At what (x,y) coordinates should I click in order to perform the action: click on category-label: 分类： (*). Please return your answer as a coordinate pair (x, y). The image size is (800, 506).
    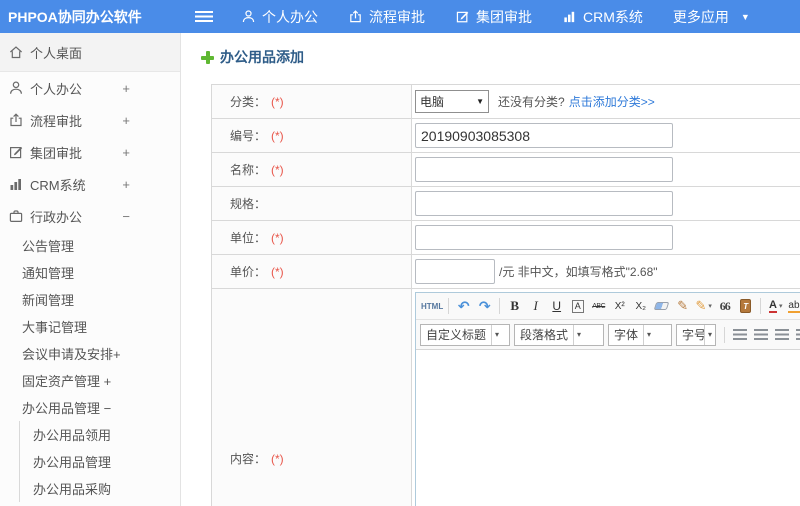
    Looking at the image, I should click on (312, 101).